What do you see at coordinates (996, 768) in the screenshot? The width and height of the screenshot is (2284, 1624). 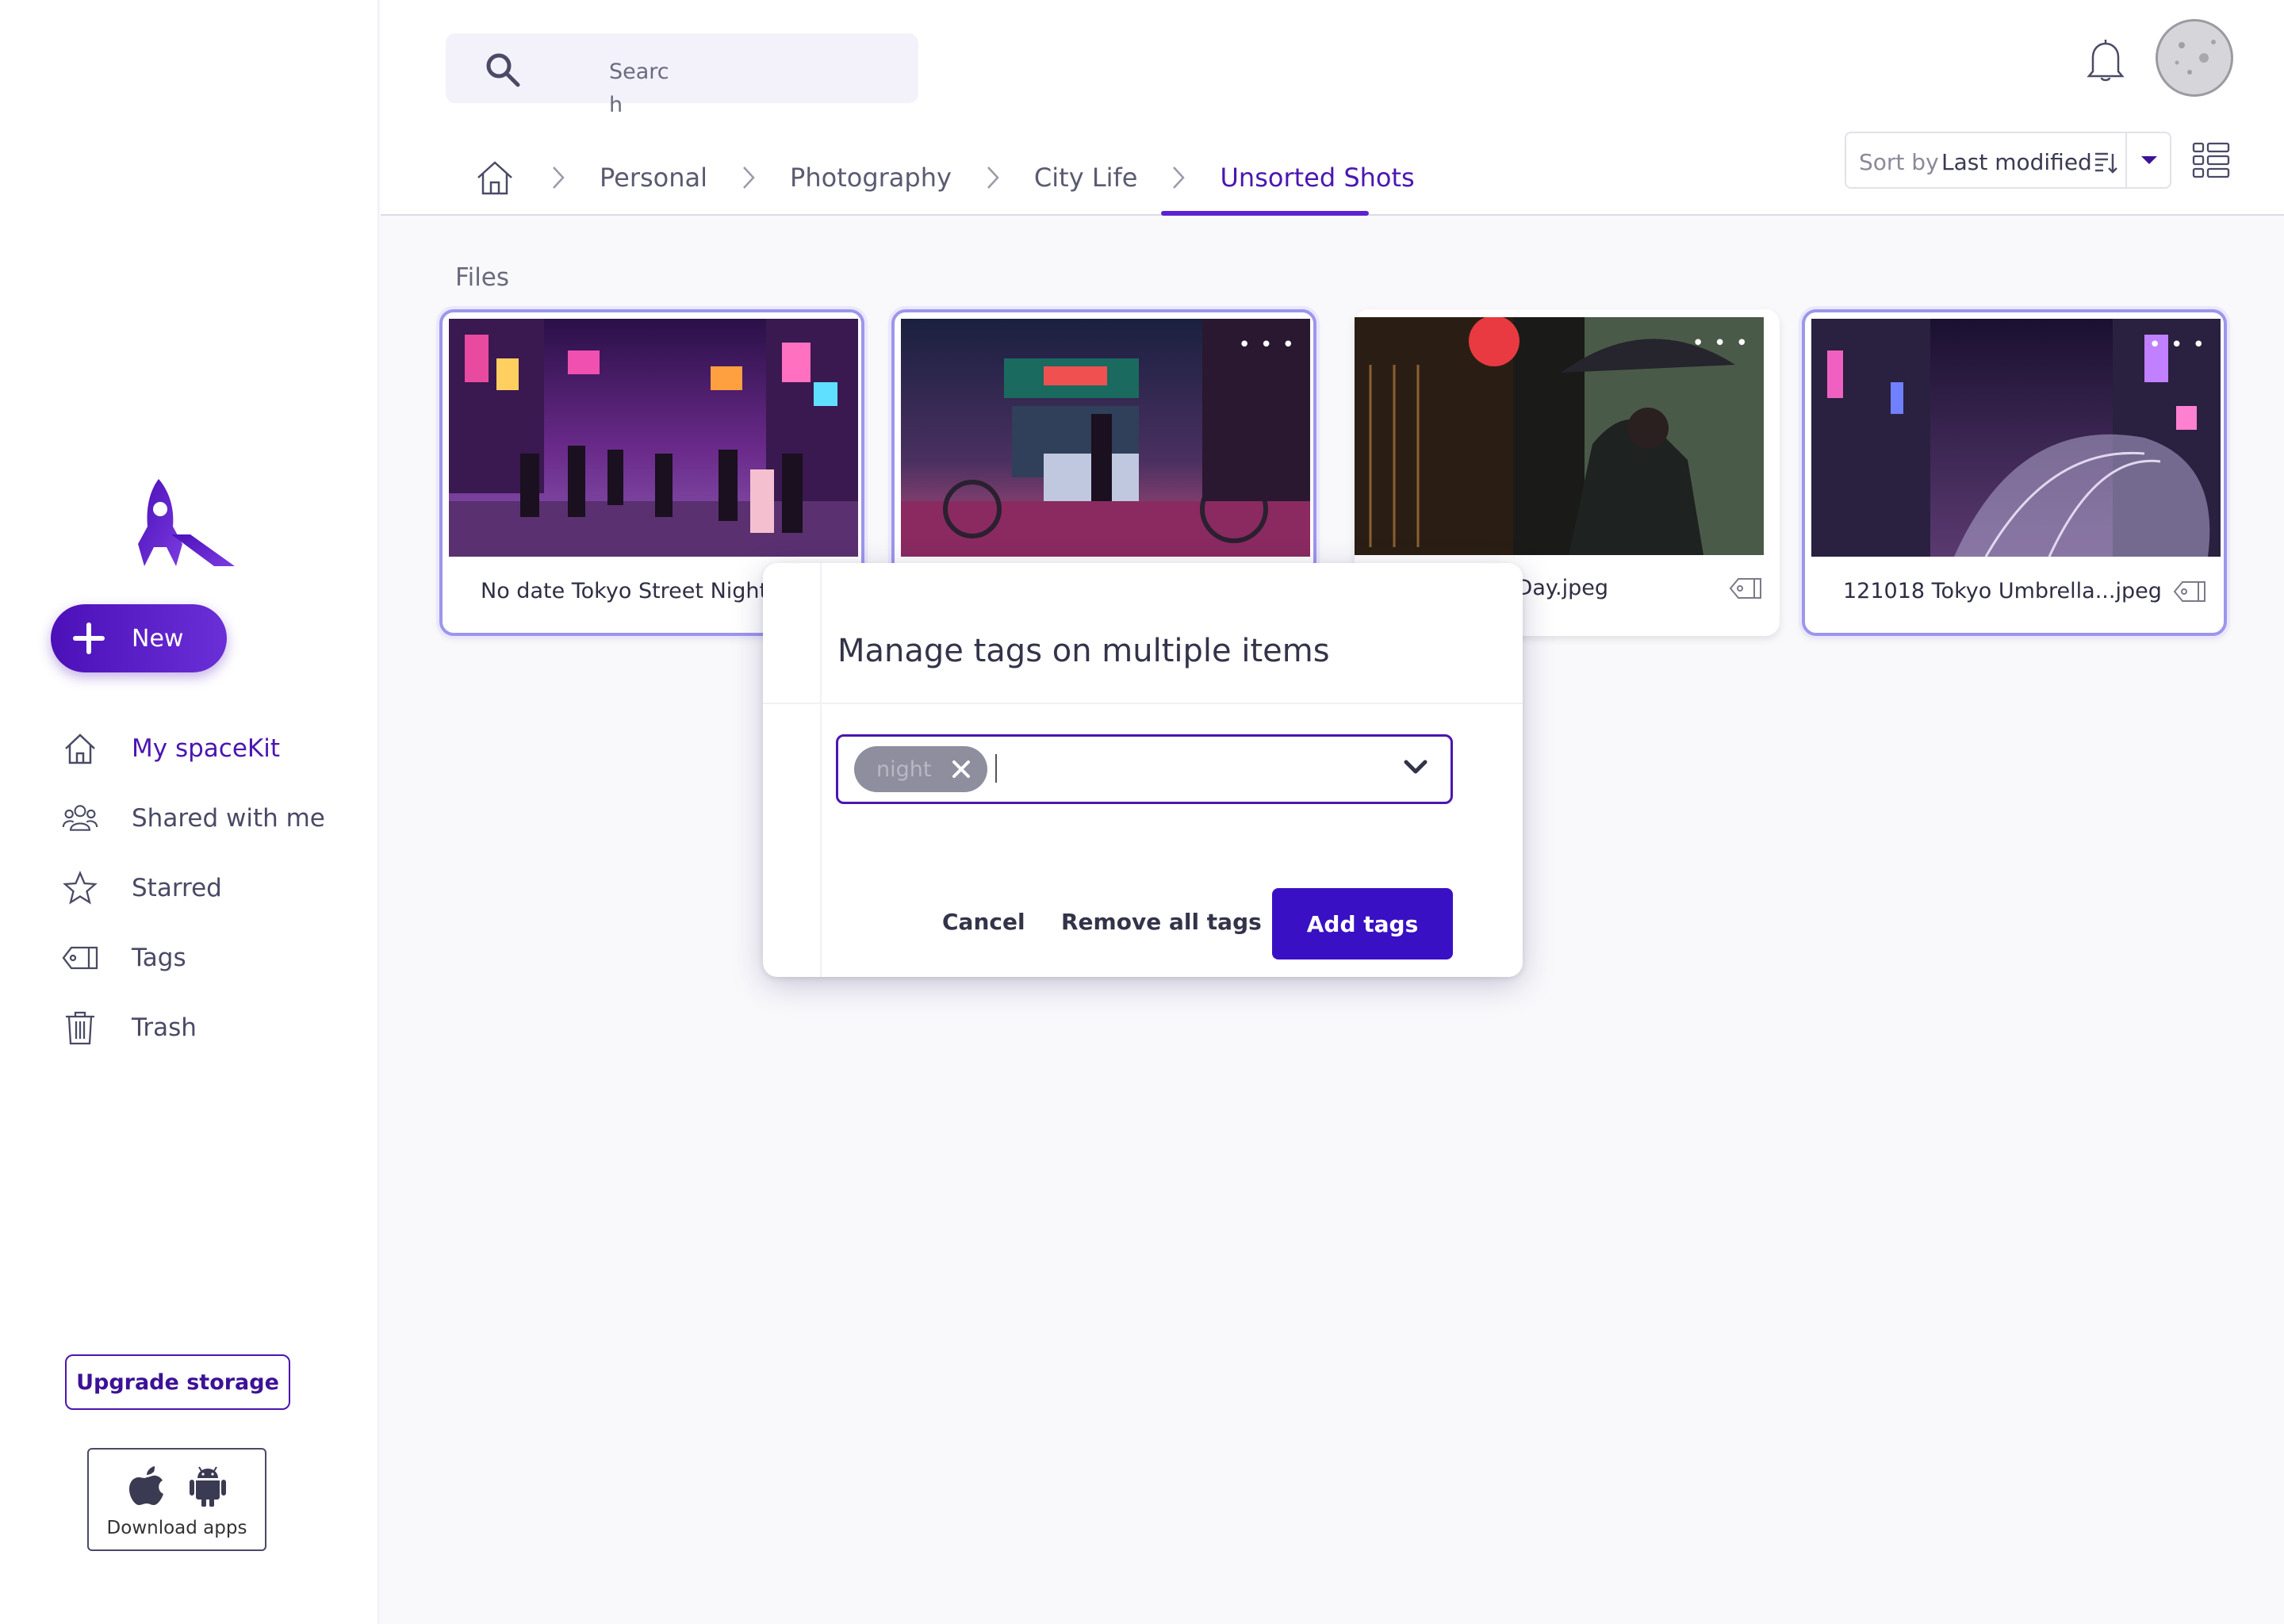 I see `text-cursor` at bounding box center [996, 768].